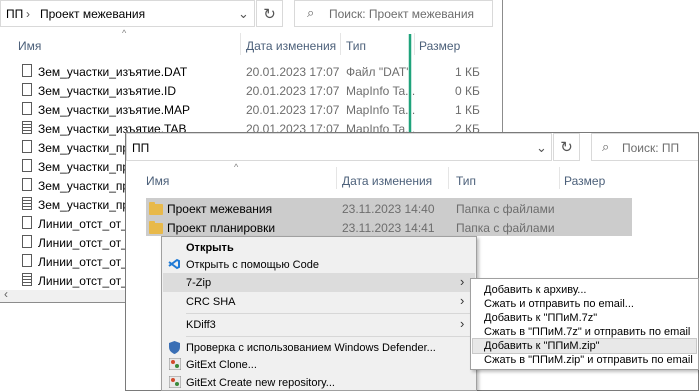  I want to click on folder-date: 23.11.2023 14:40, so click(388, 209).